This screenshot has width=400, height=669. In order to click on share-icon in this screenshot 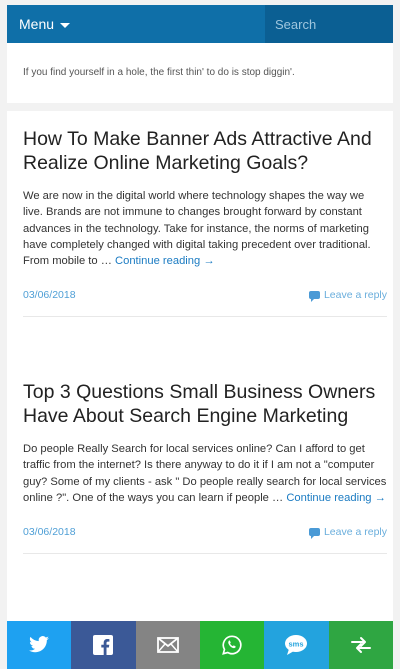, I will do `click(360, 645)`.